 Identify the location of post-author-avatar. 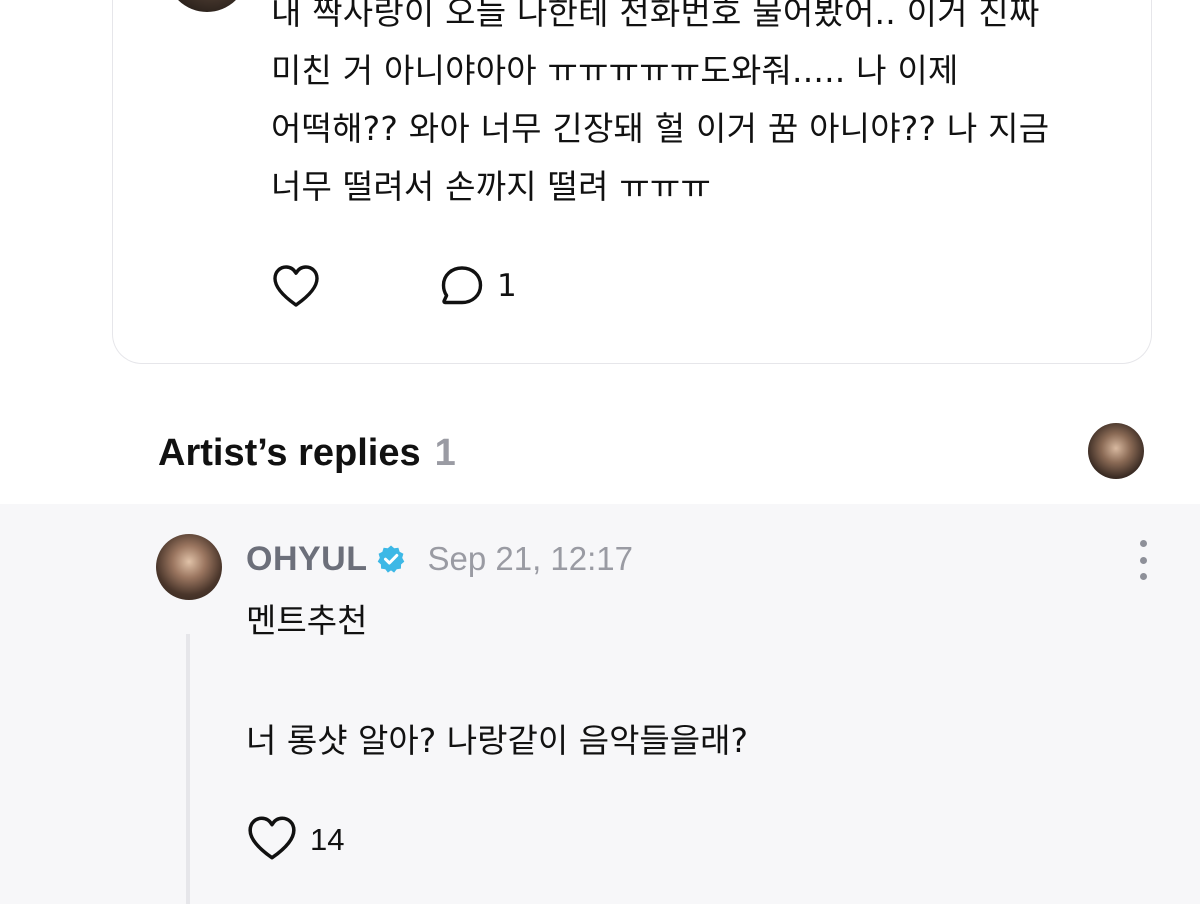
(207, 6).